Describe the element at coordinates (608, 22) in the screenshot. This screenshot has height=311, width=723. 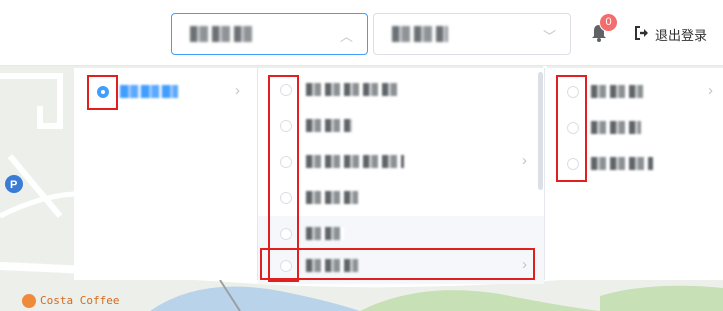
I see `notification-badge: 0` at that location.